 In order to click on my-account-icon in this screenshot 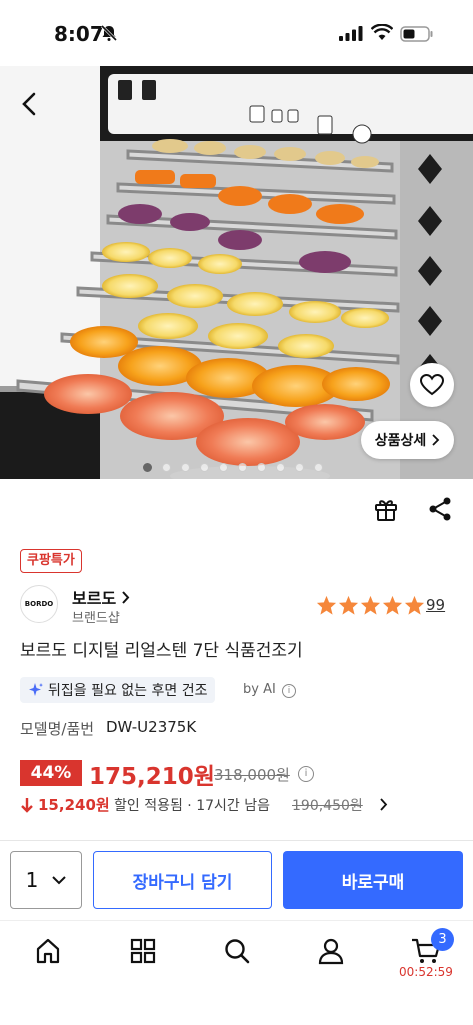, I will do `click(331, 951)`.